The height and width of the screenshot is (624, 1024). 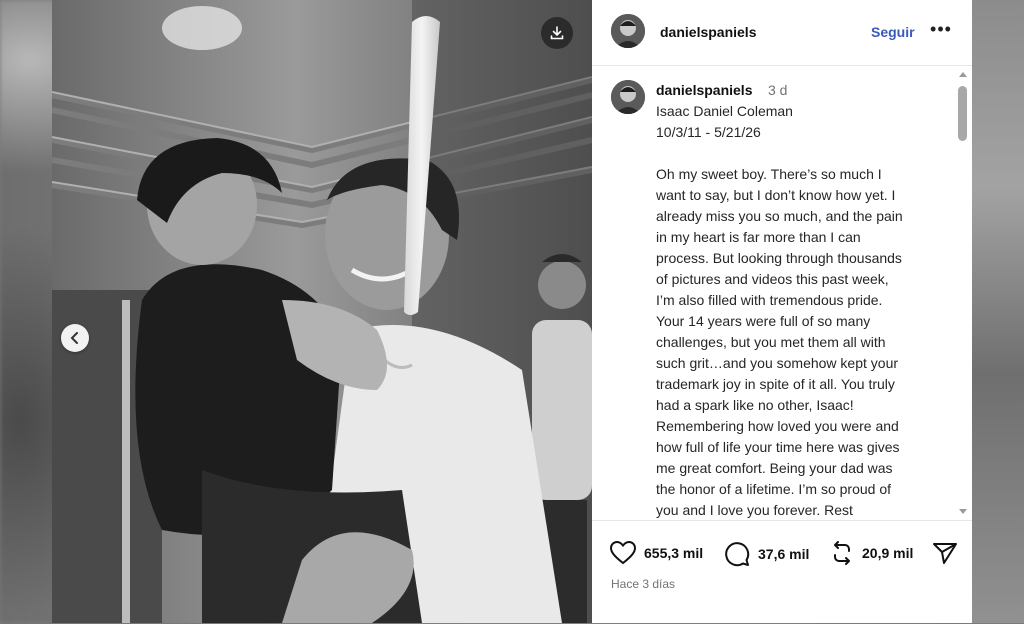 I want to click on send-action, so click(x=945, y=553).